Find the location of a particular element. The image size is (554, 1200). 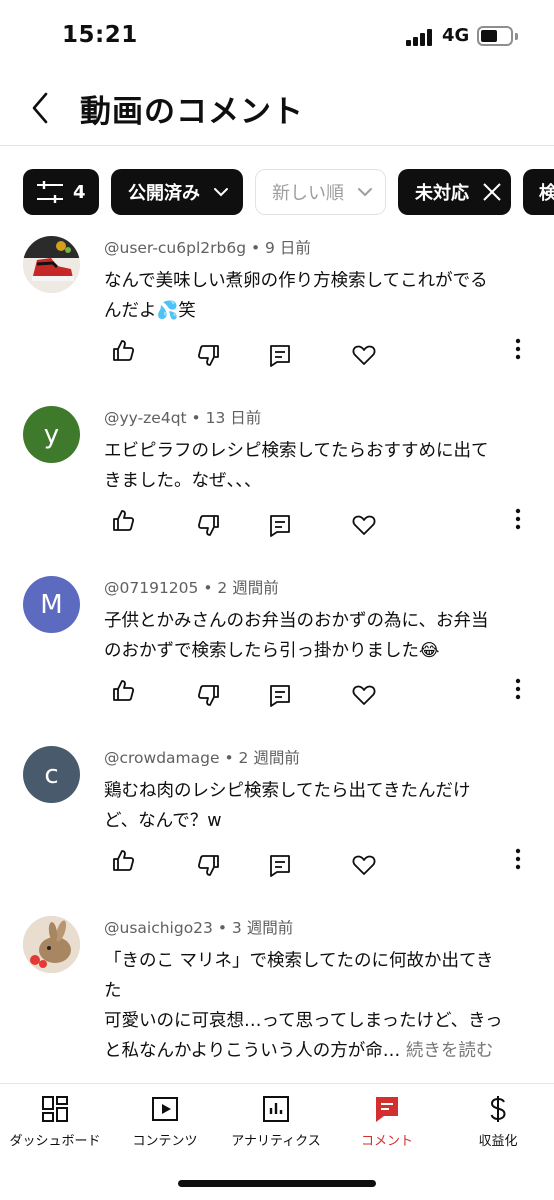

header: 動画のコメント is located at coordinates (277, 108).